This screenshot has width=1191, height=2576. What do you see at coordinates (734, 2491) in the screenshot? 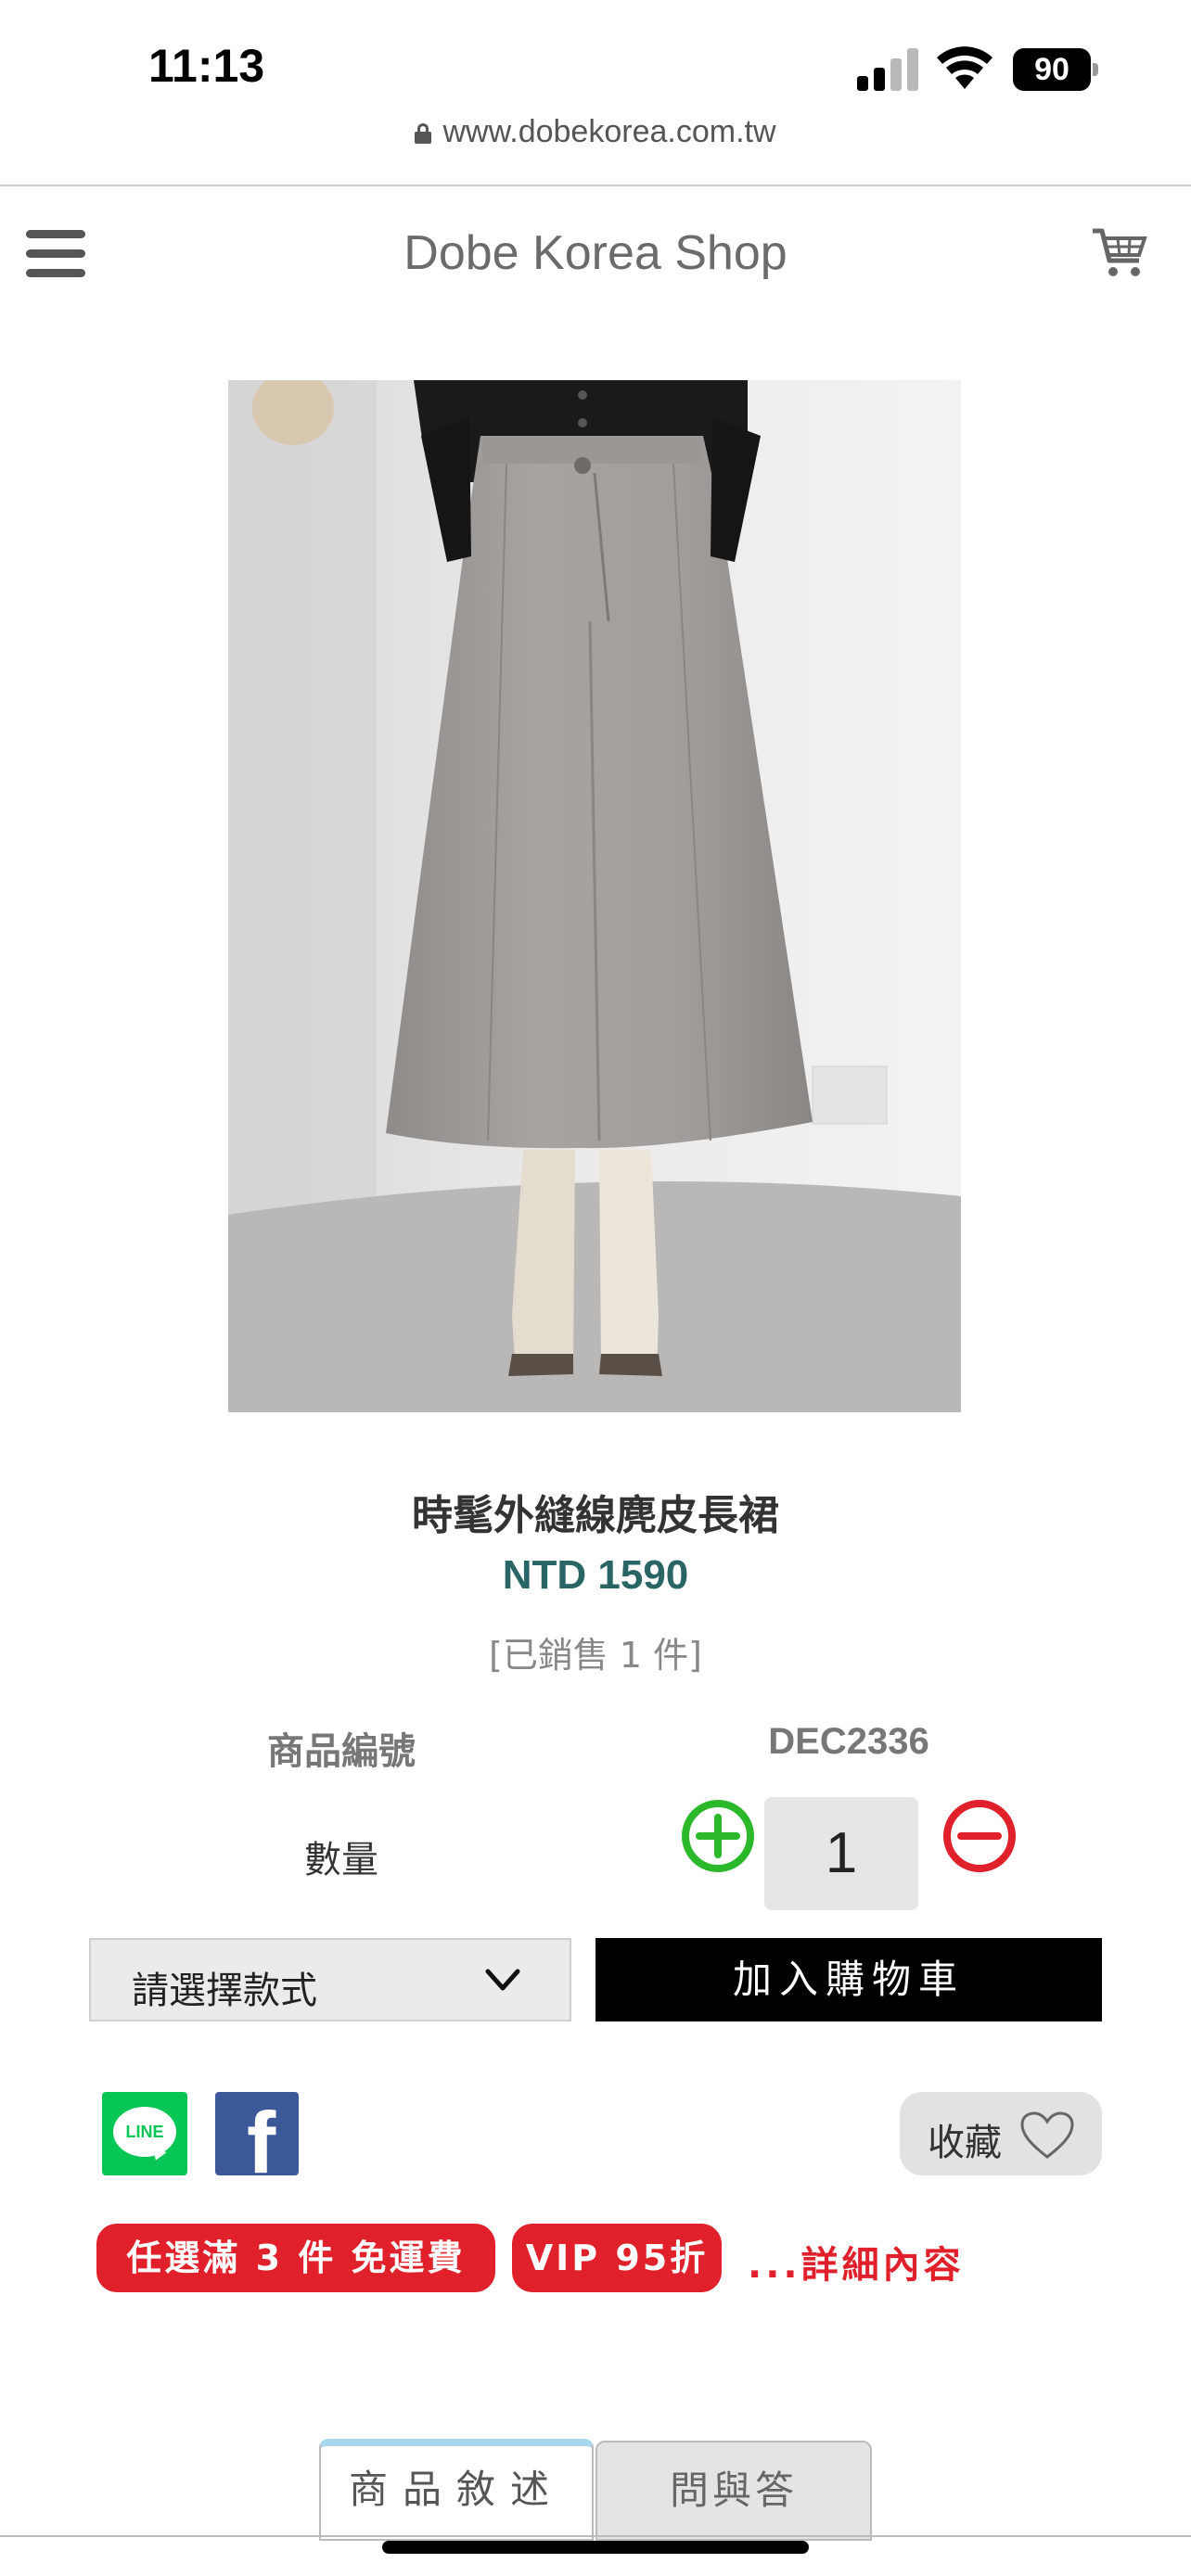
I see `tab-qa: 問與答` at bounding box center [734, 2491].